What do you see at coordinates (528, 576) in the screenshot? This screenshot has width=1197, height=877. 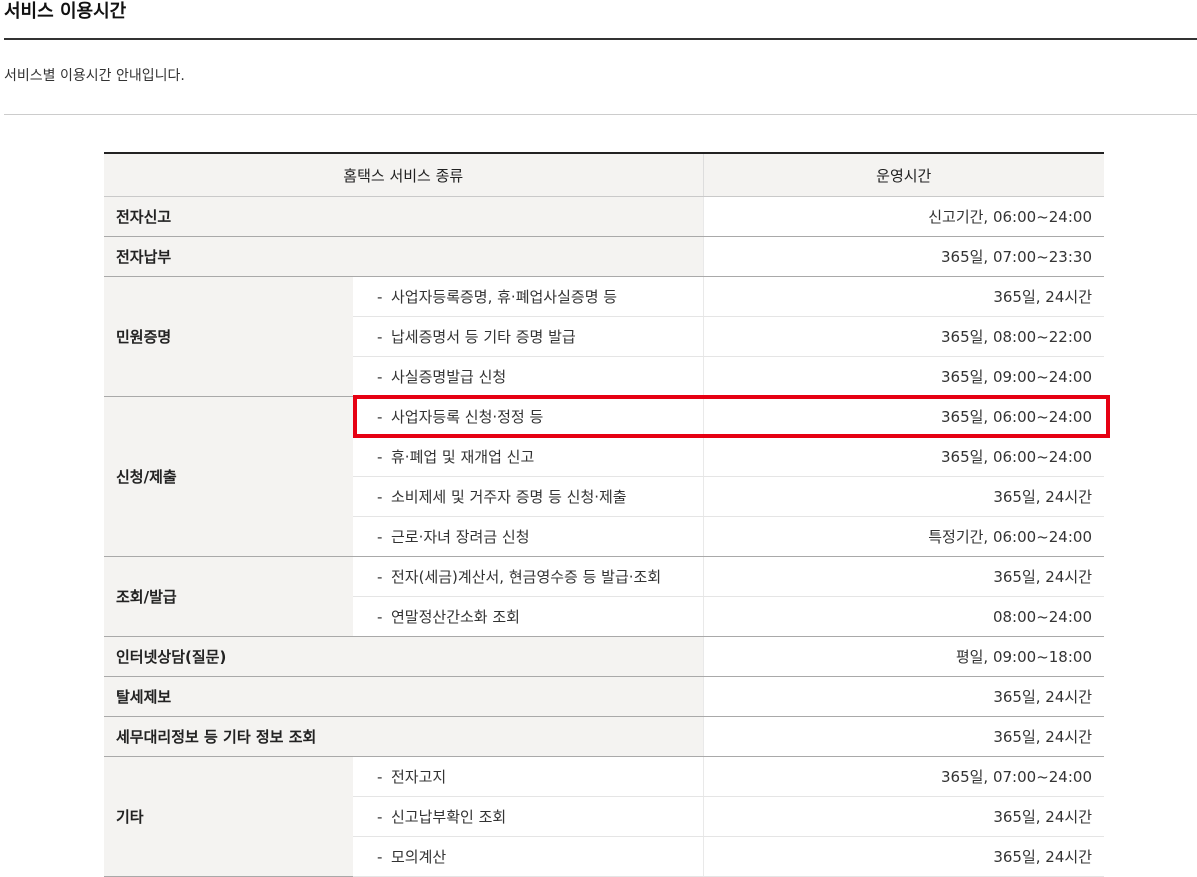 I see `service-item-cell: - 전자(세금)계산서, 현금영수증 등 발급·조회` at bounding box center [528, 576].